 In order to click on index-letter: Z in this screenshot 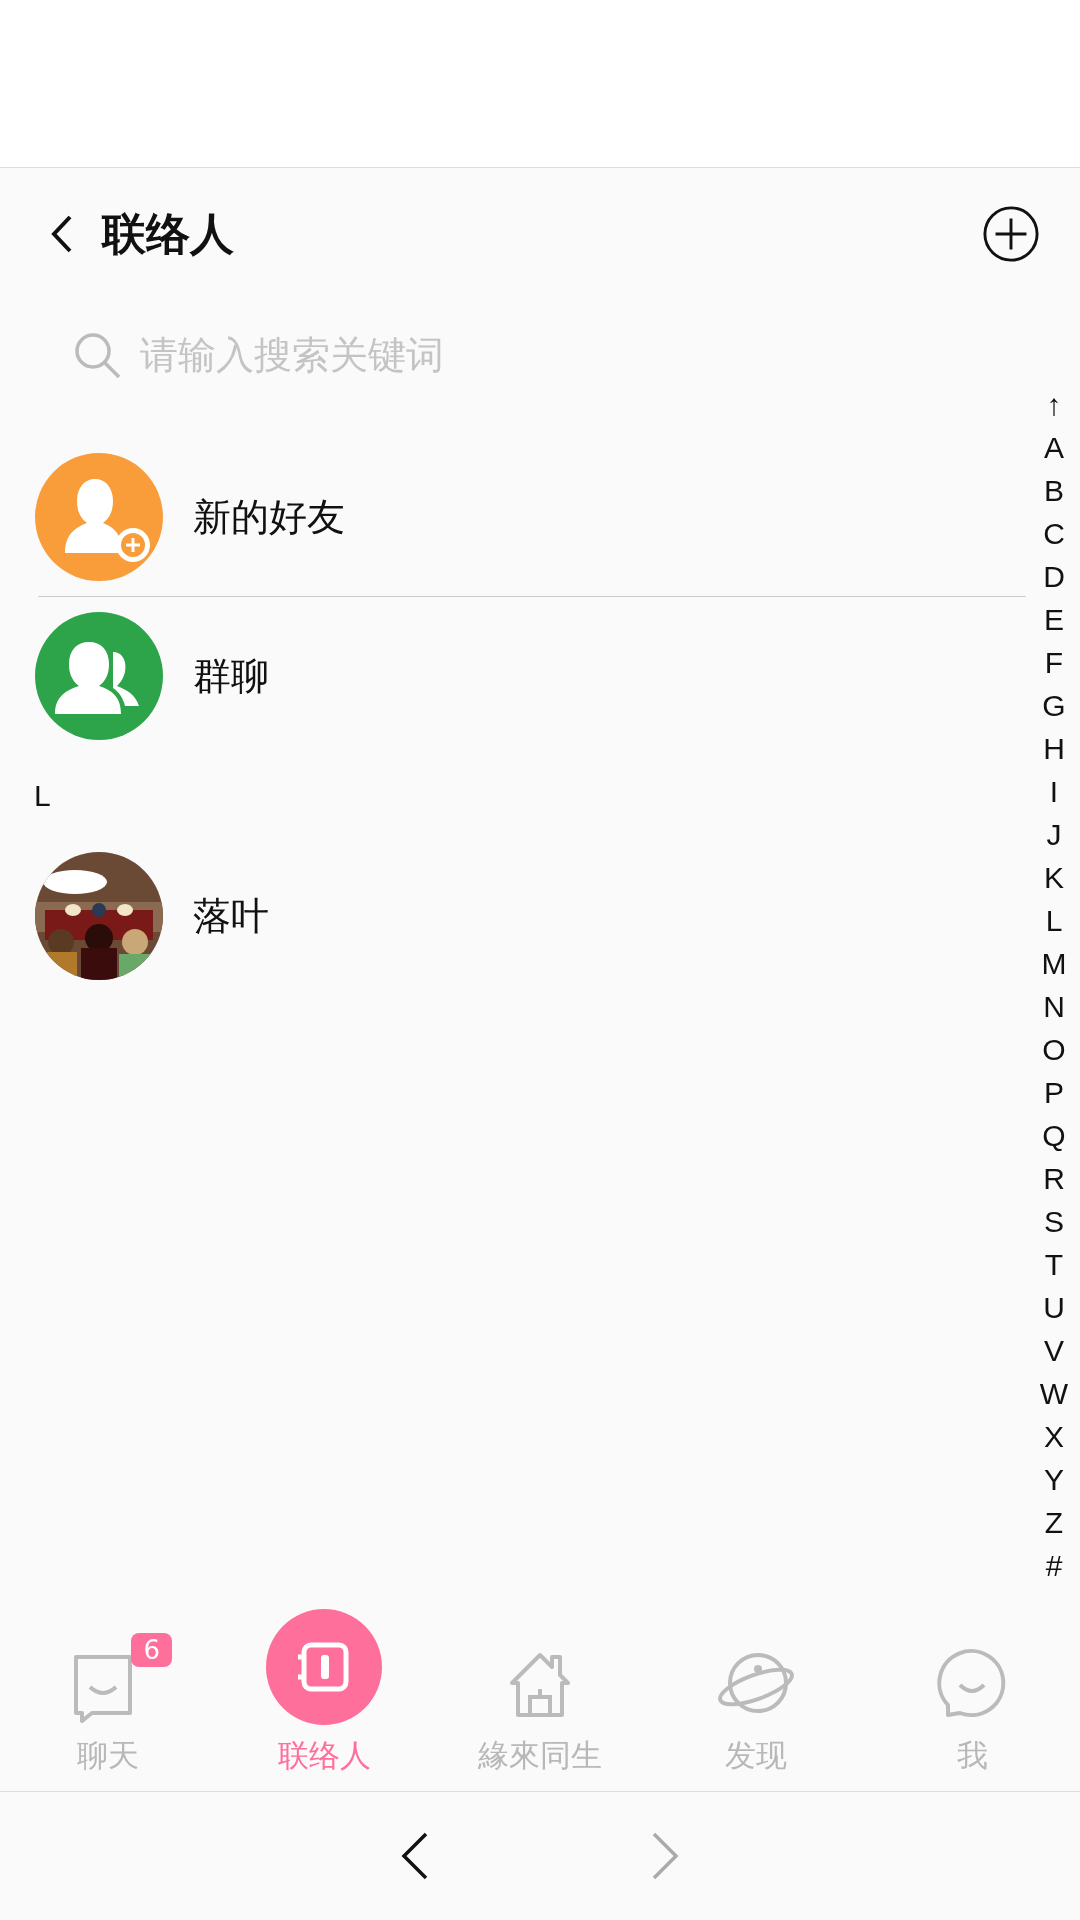, I will do `click(1054, 1522)`.